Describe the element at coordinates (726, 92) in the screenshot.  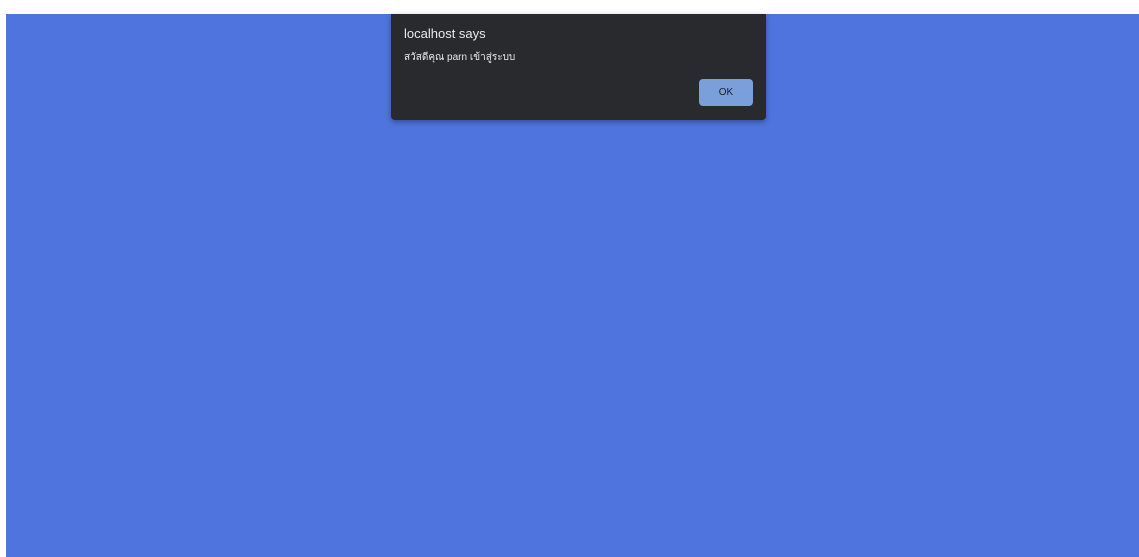
I see `ok-button: OK` at that location.